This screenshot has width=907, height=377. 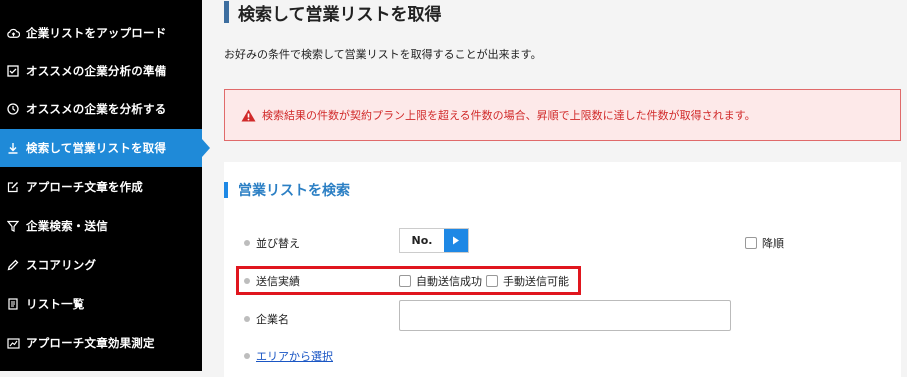 I want to click on clock-icon, so click(x=13, y=109).